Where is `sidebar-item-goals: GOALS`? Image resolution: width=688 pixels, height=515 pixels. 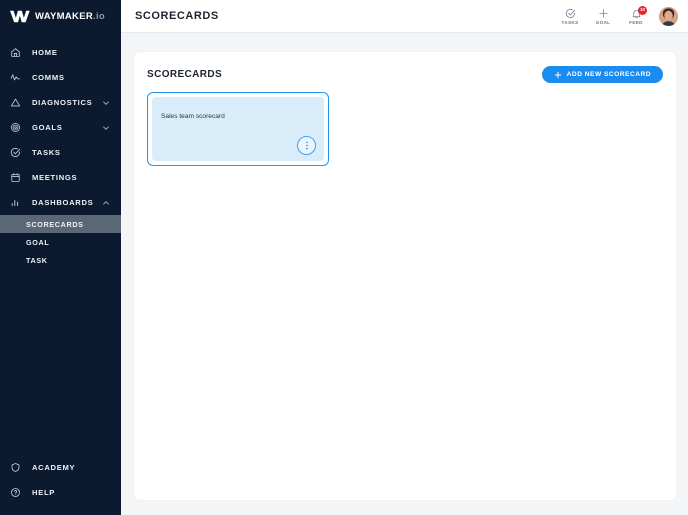
sidebar-item-goals: GOALS is located at coordinates (60, 127).